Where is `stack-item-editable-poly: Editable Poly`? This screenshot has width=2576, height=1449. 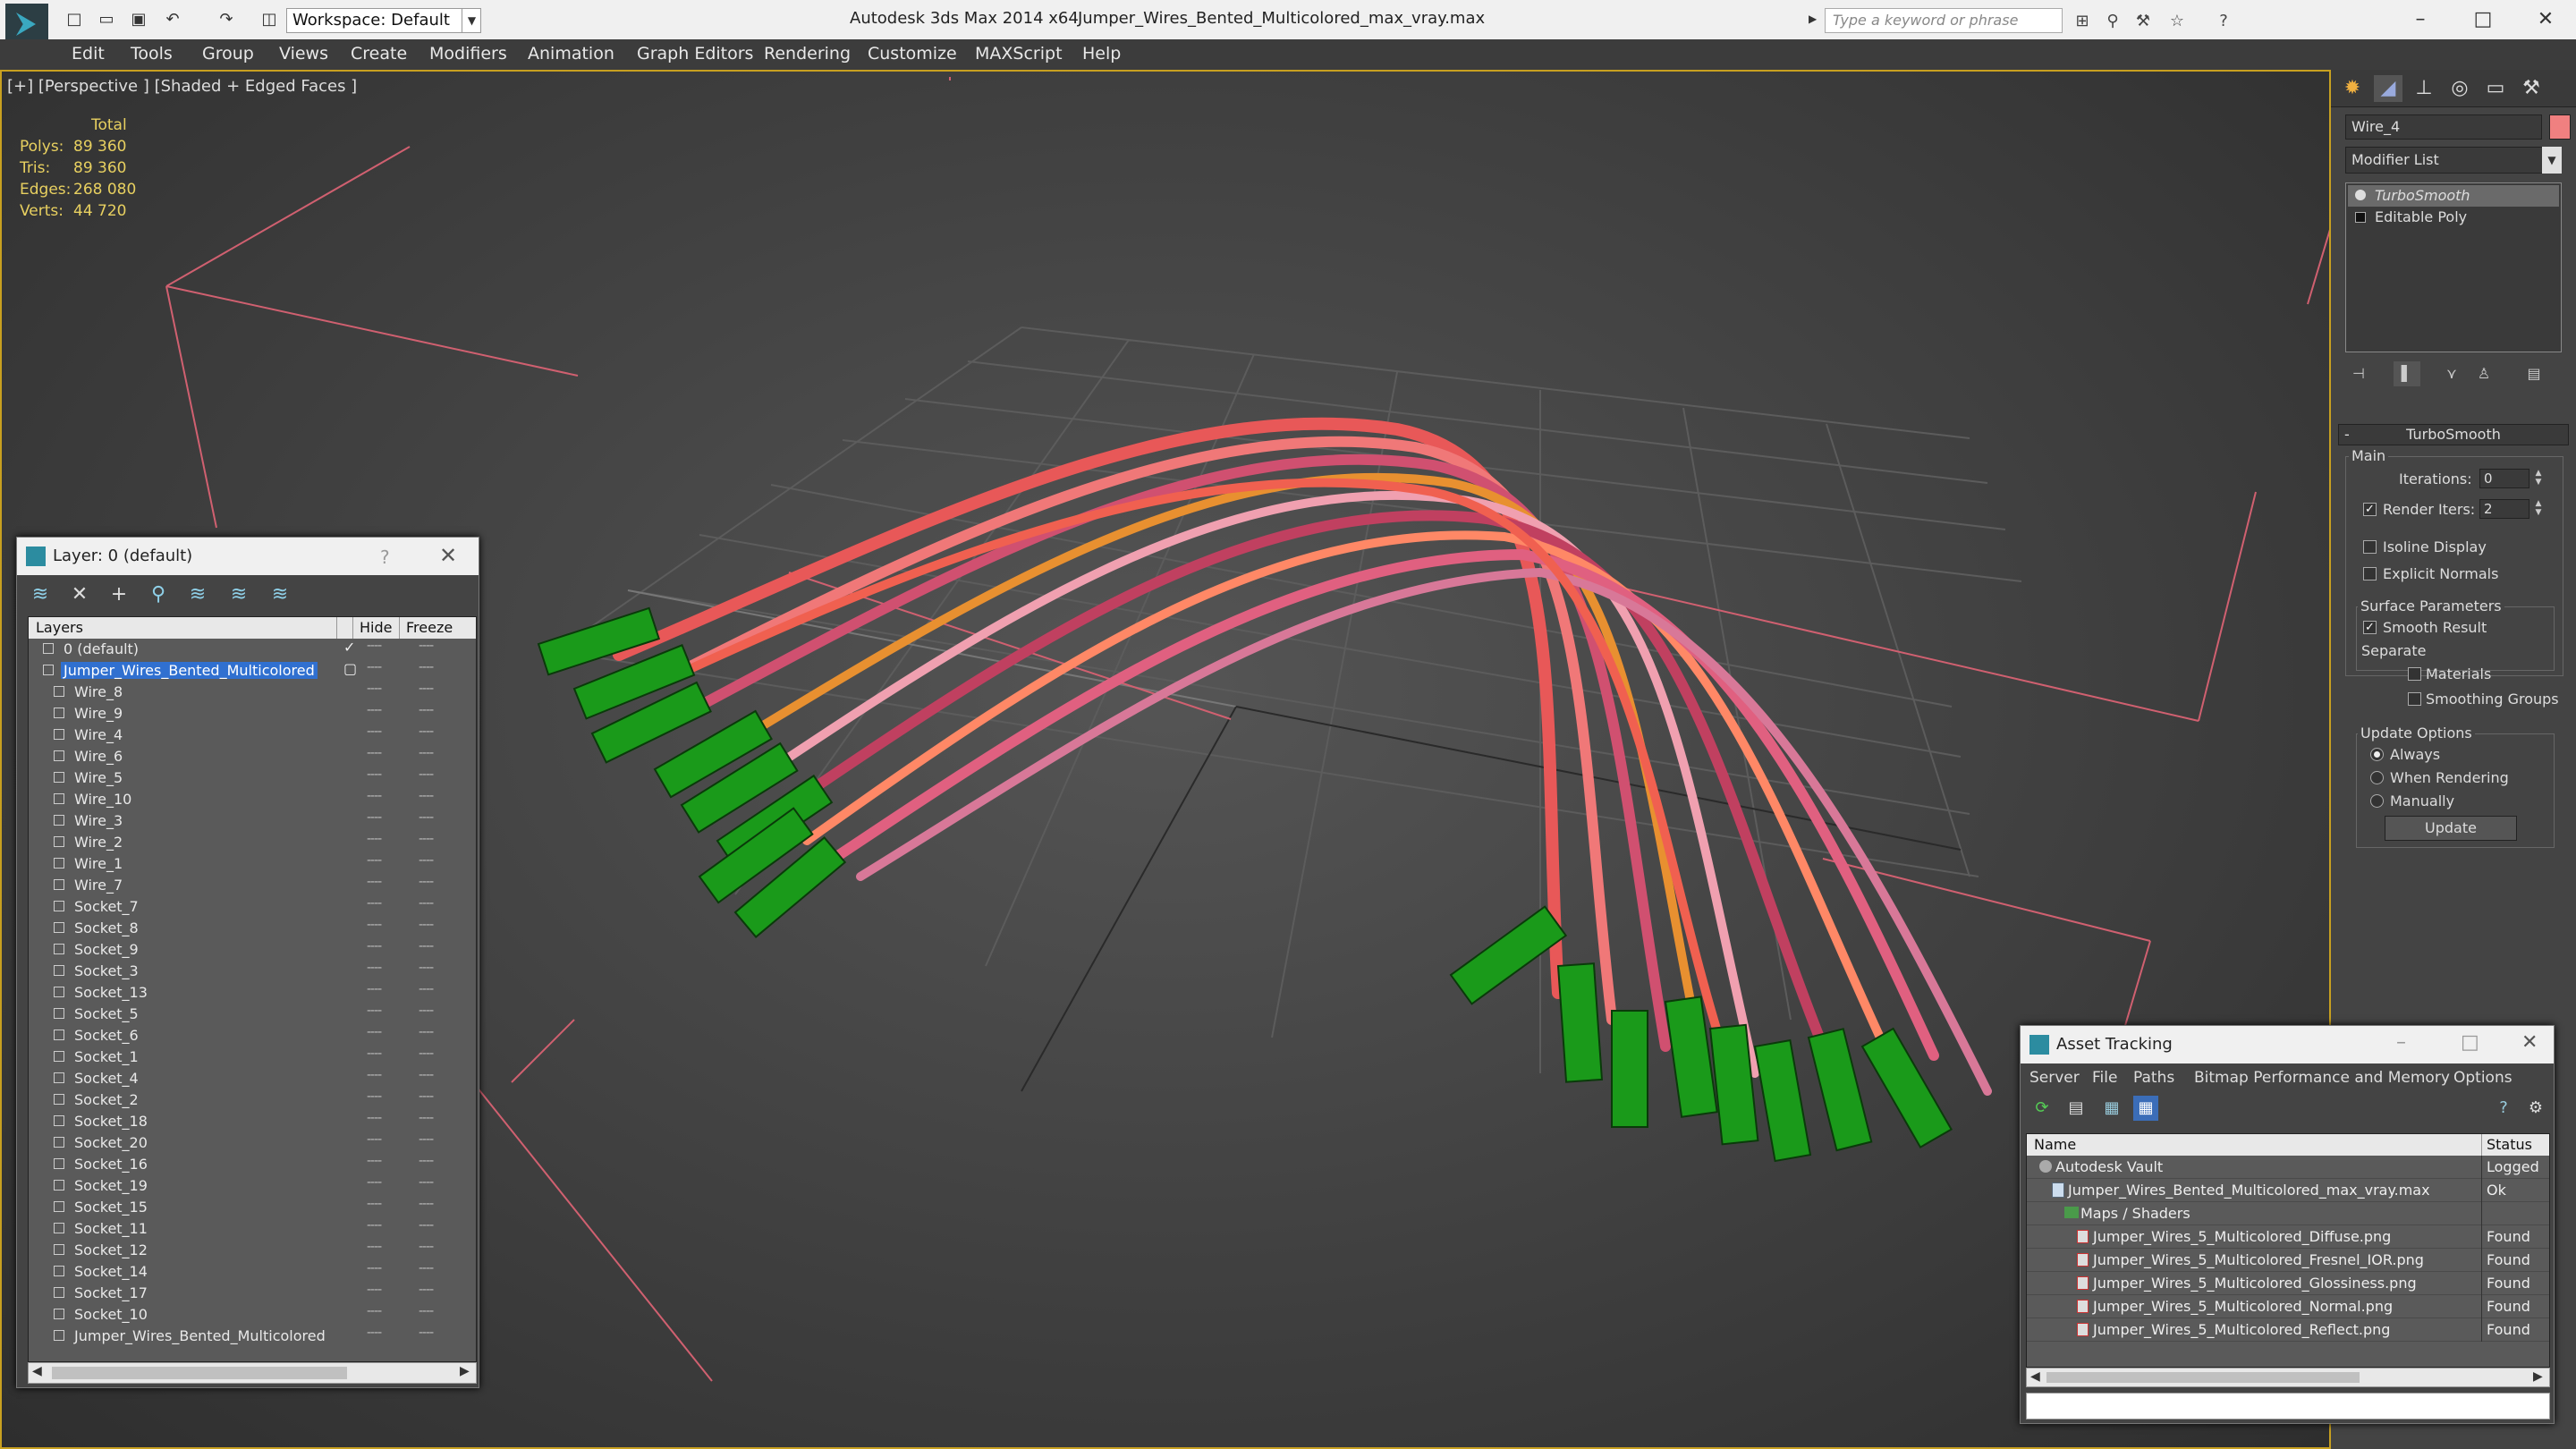 stack-item-editable-poly: Editable Poly is located at coordinates (2453, 217).